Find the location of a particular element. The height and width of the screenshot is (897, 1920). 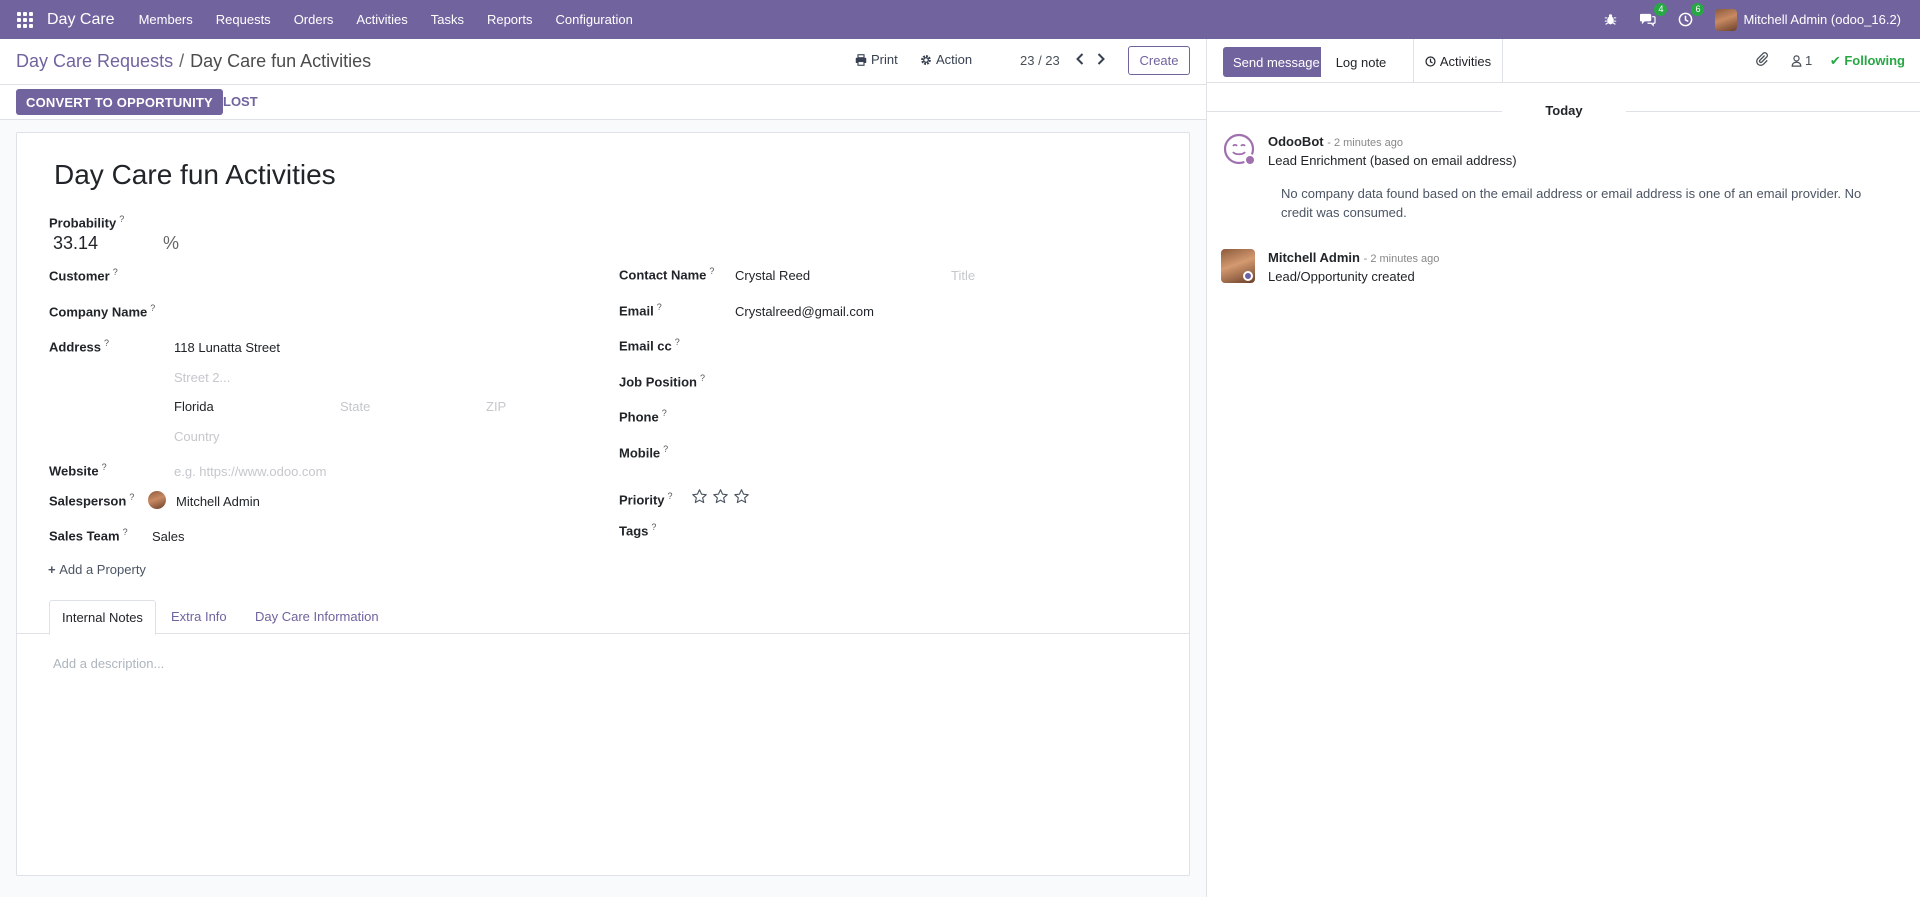

date-separator: Today is located at coordinates (1563, 110).